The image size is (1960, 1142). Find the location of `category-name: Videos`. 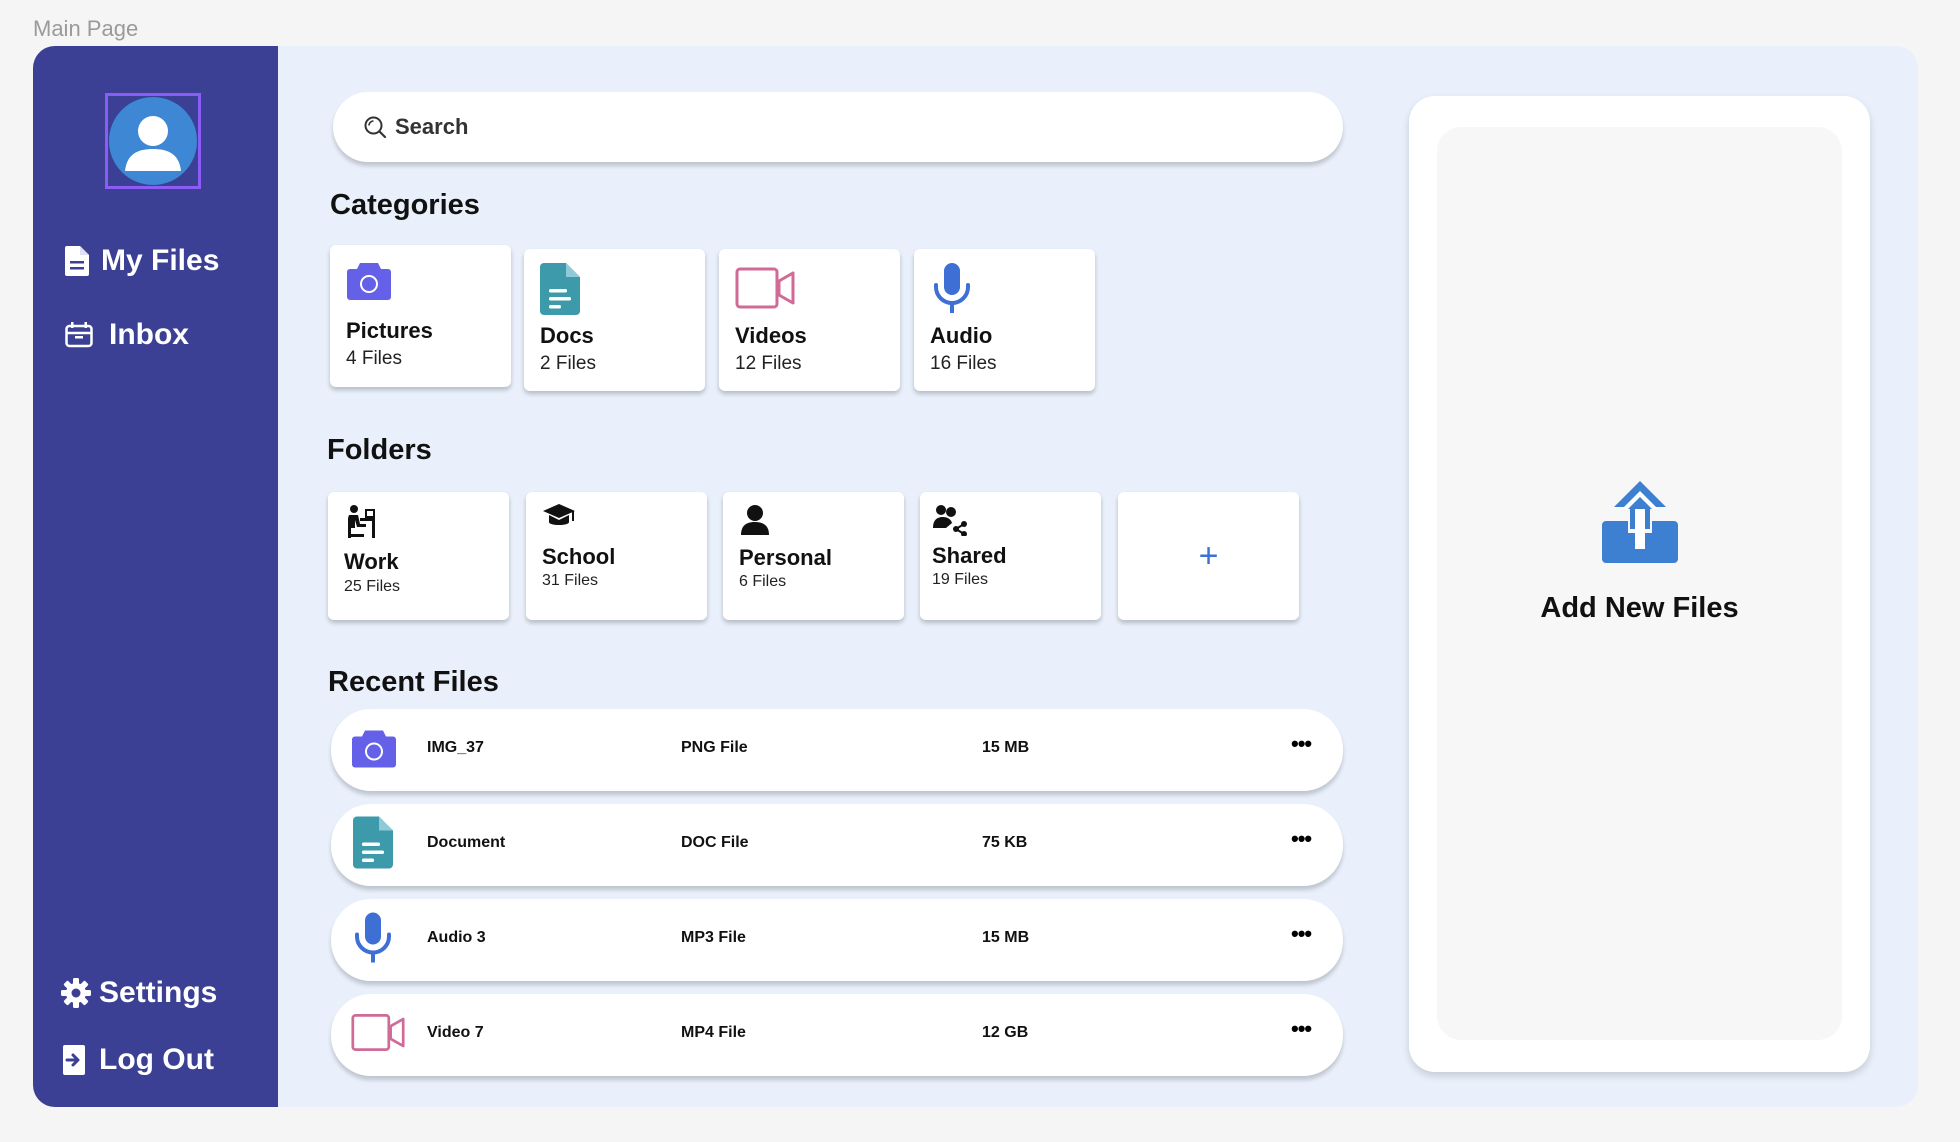

category-name: Videos is located at coordinates (771, 335).